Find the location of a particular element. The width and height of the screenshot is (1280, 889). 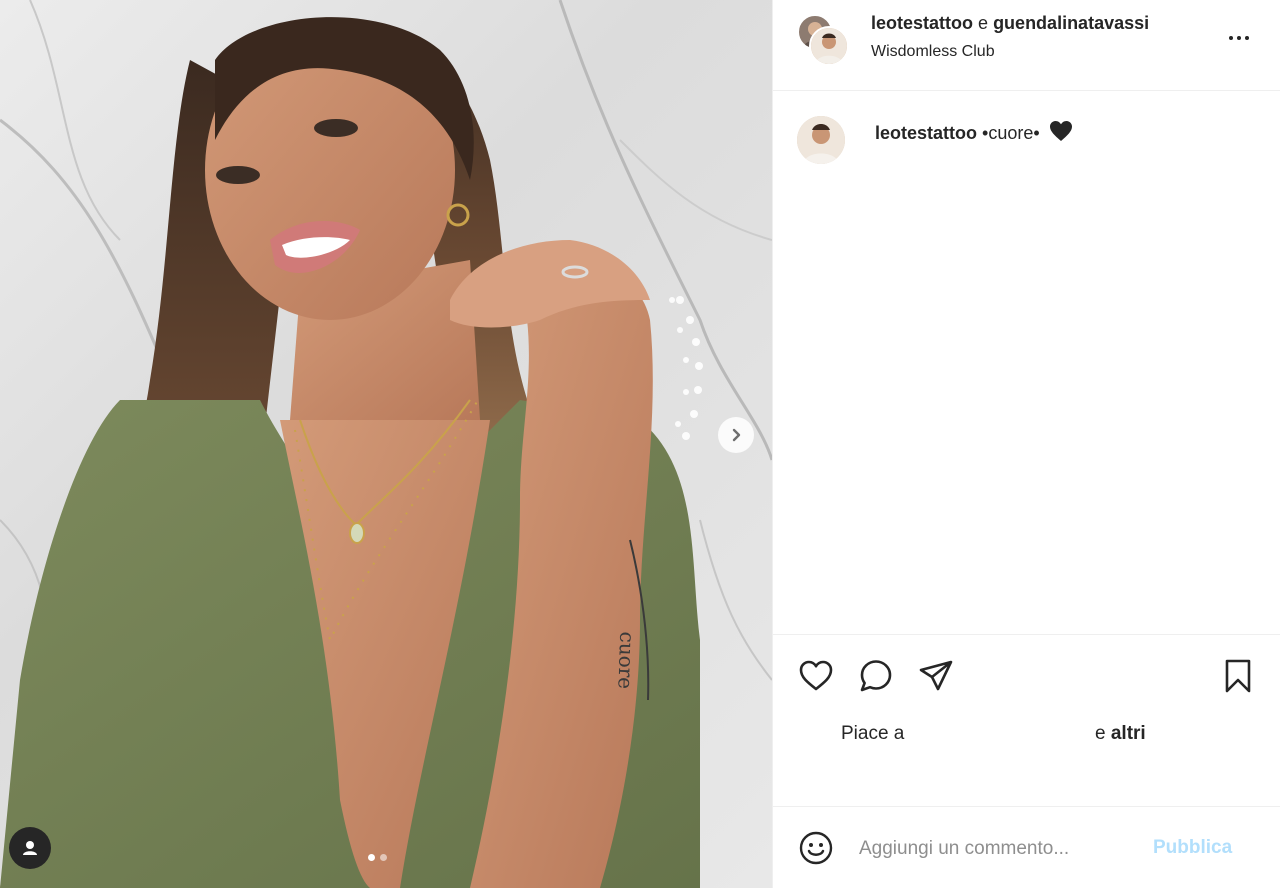

three-dots-icon is located at coordinates (1231, 38).